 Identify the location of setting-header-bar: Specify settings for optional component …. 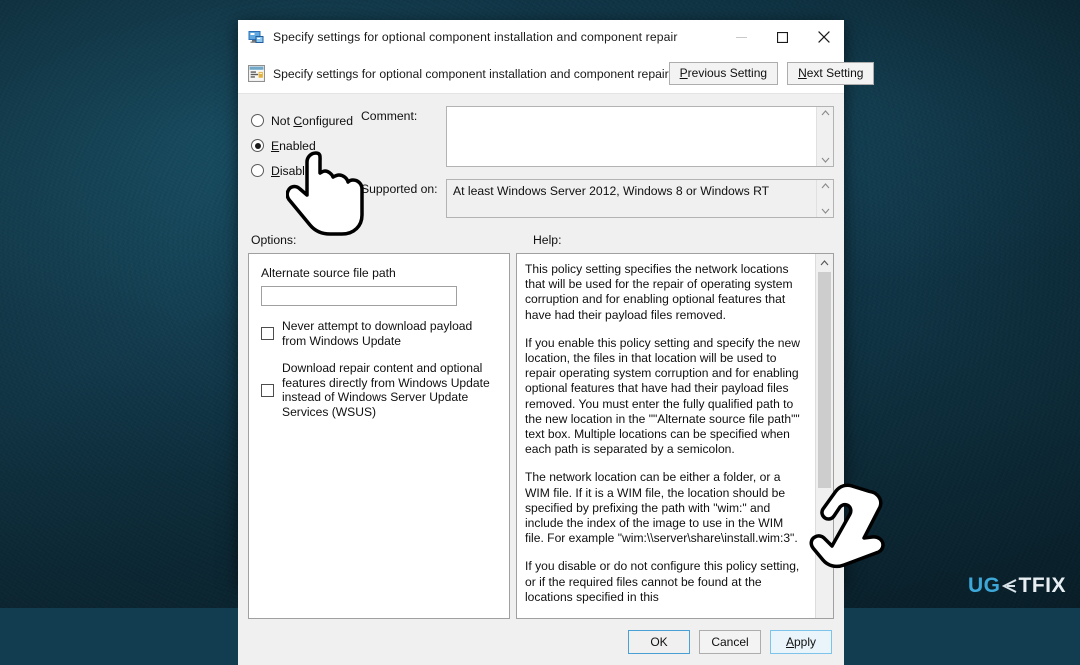
(556, 74).